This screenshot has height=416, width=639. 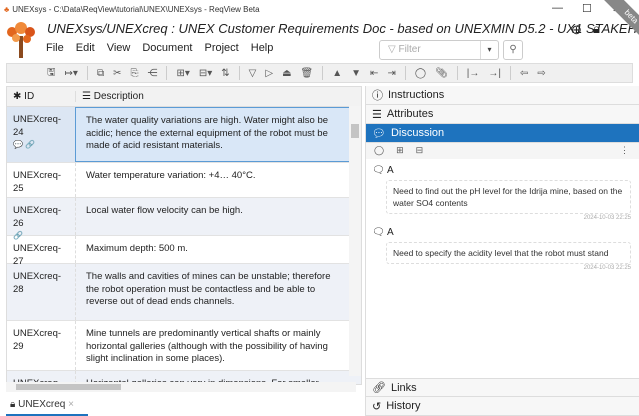 I want to click on filter-down-icon: ▽, so click(x=253, y=73).